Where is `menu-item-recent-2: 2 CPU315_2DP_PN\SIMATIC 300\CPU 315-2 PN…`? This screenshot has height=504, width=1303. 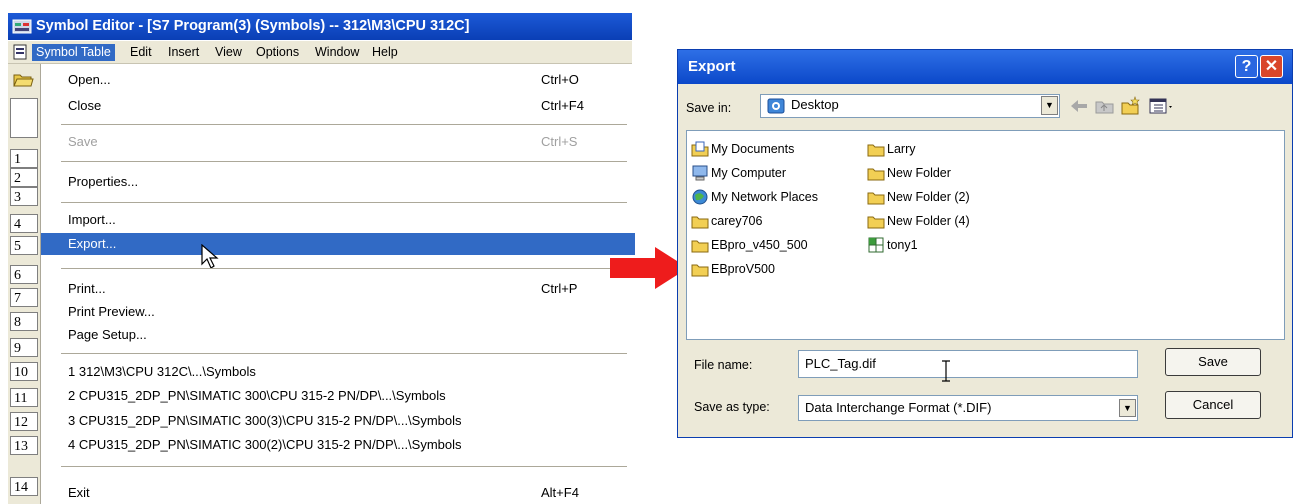
menu-item-recent-2: 2 CPU315_2DP_PN\SIMATIC 300\CPU 315-2 PN… is located at coordinates (338, 396).